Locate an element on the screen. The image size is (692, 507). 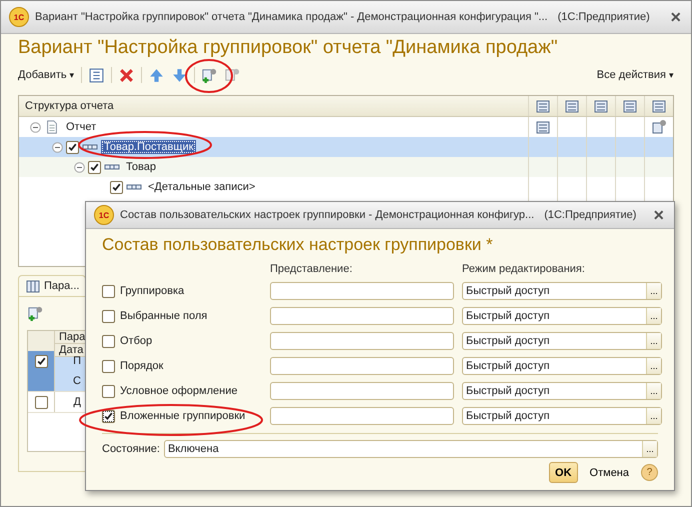
column-header: Структура отчета is located at coordinates (69, 106).